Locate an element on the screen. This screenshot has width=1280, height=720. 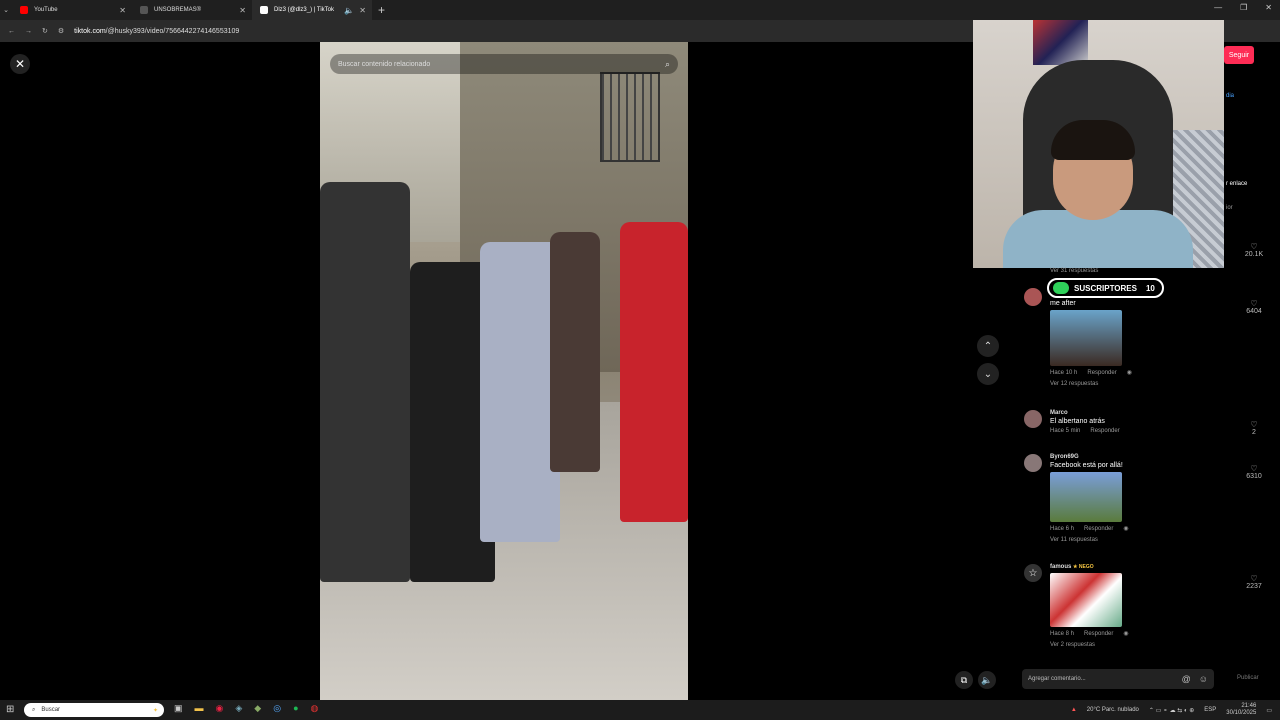
comment-input: Agregar comentario... @ ☺ is located at coordinates (1118, 679).